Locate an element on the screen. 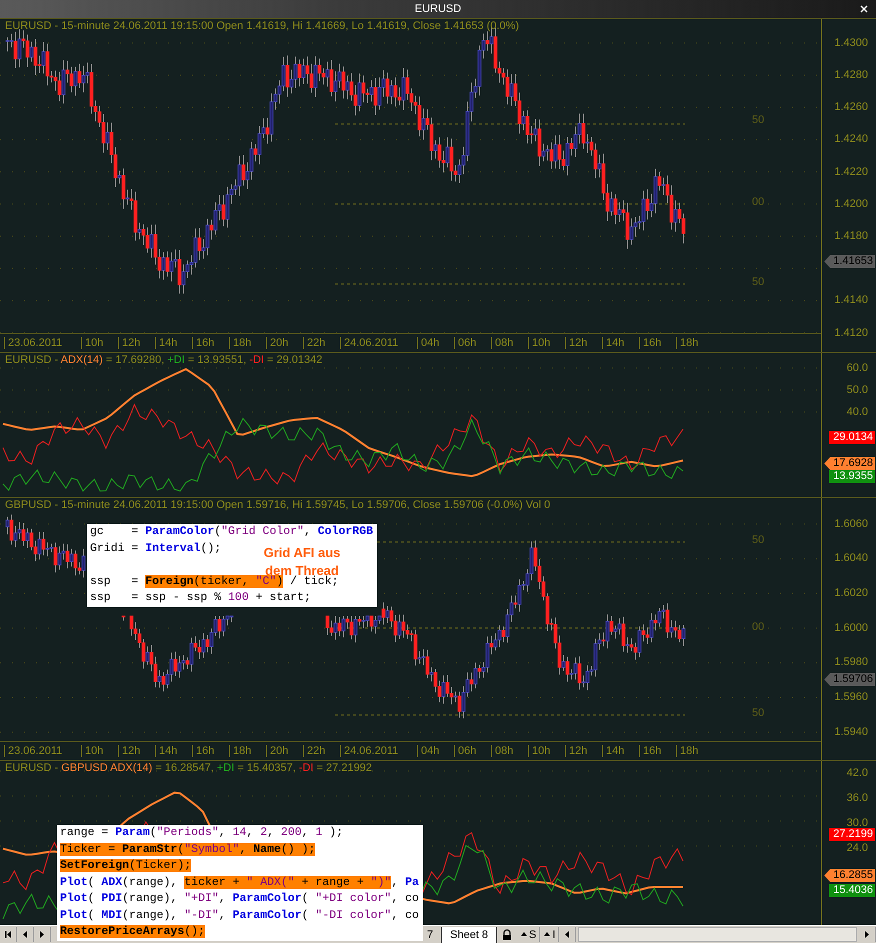 The image size is (876, 943). axis-tick-label: 42.0 is located at coordinates (857, 773).